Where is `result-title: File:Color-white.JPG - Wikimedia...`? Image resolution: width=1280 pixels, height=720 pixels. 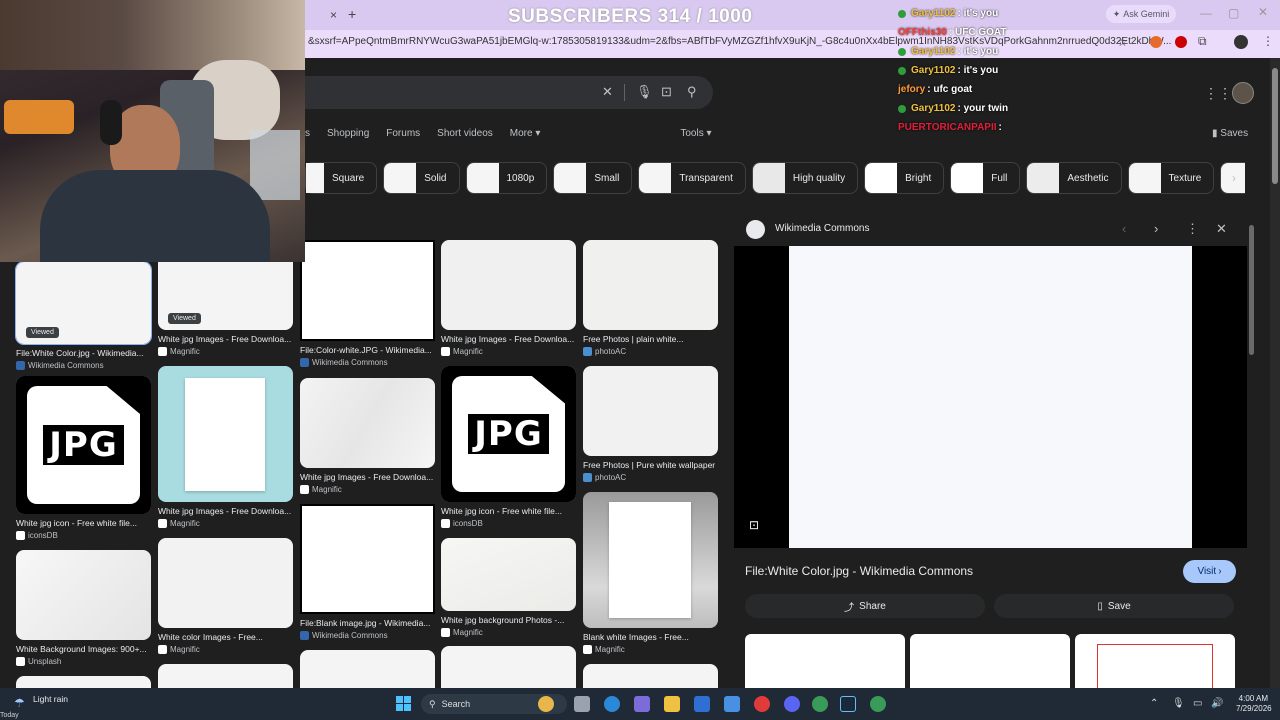 result-title: File:Color-white.JPG - Wikimedia... is located at coordinates (367, 350).